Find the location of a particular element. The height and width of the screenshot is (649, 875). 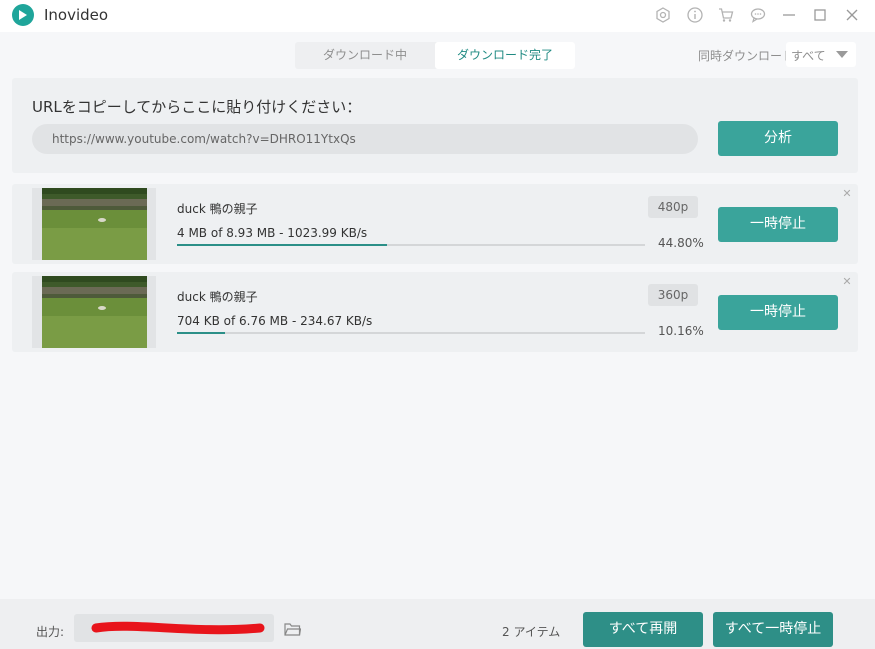

minimize-icon is located at coordinates (789, 15).